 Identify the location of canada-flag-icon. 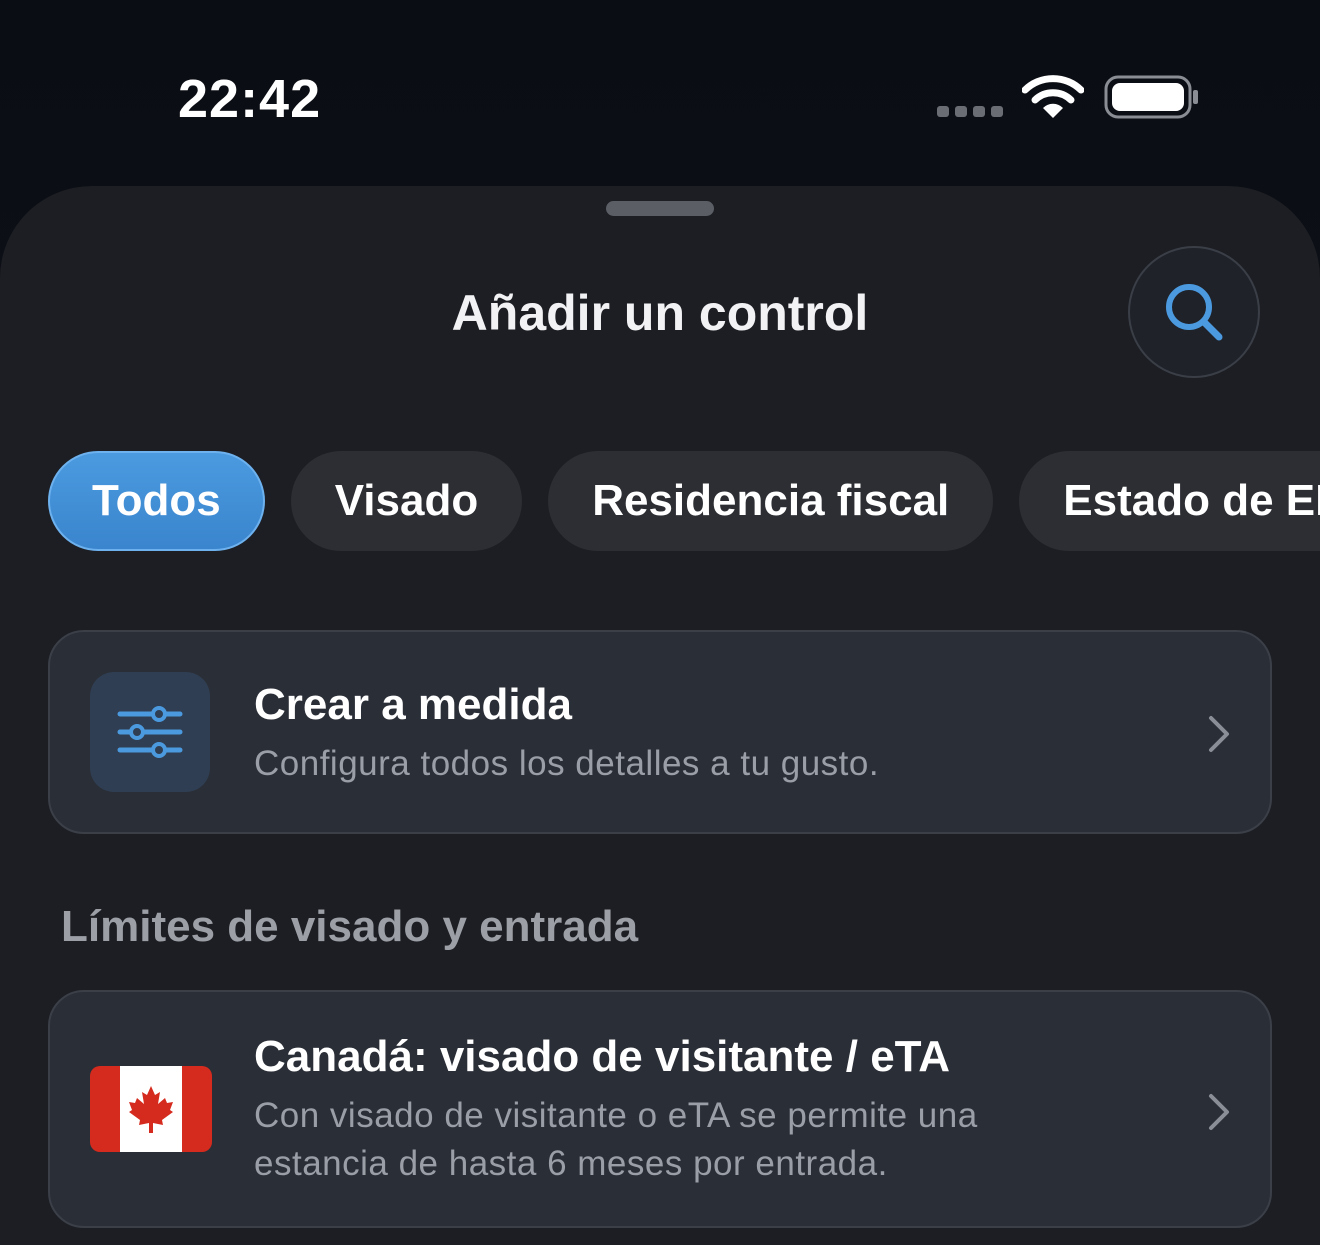
(151, 1109).